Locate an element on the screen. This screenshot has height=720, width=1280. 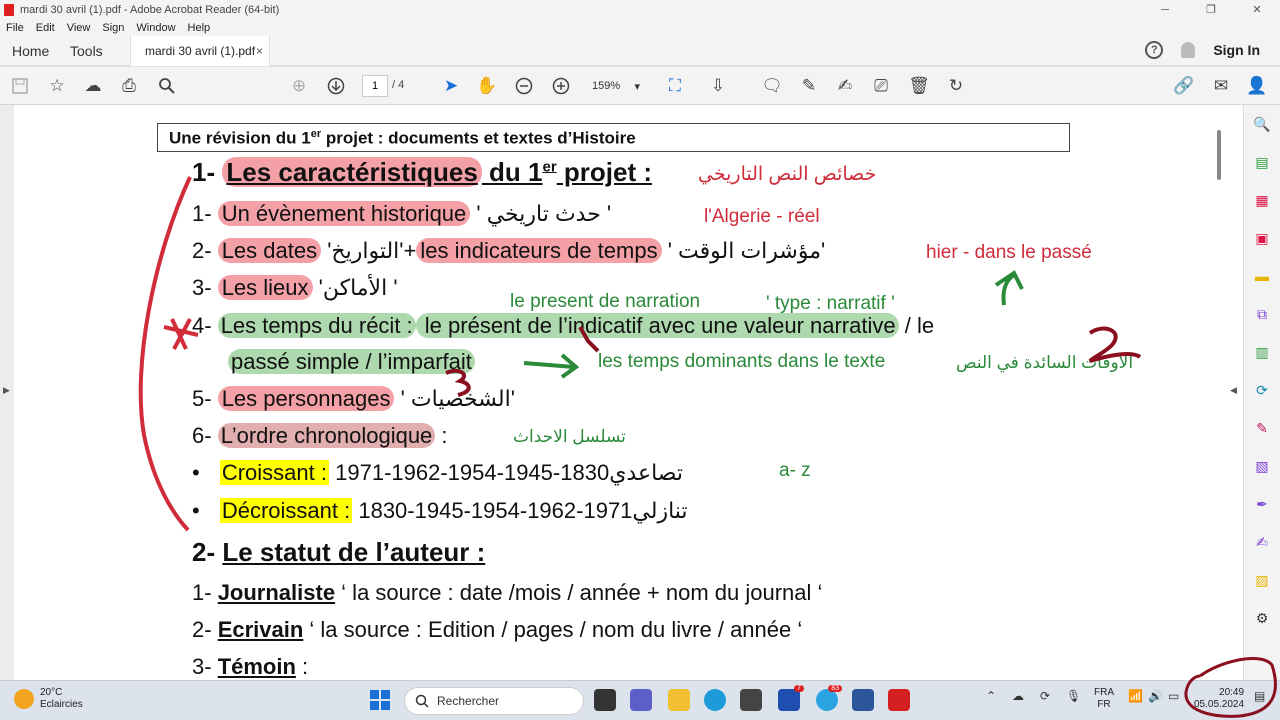
scrollbar-thumb is located at coordinates (1219, 155).